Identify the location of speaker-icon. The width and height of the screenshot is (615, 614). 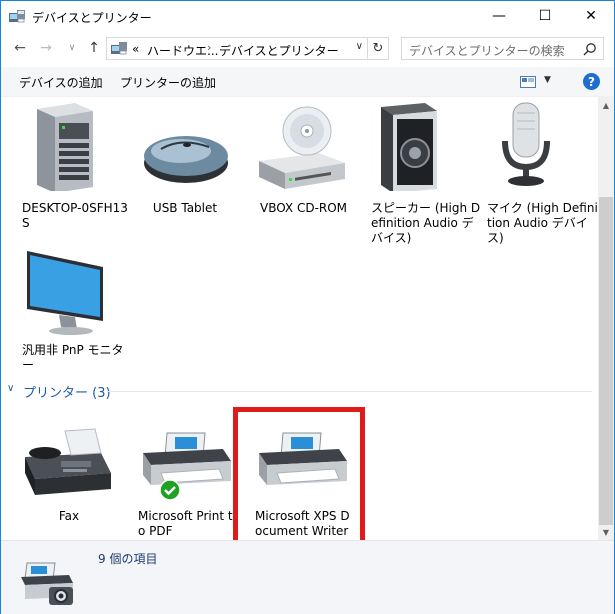
(409, 147).